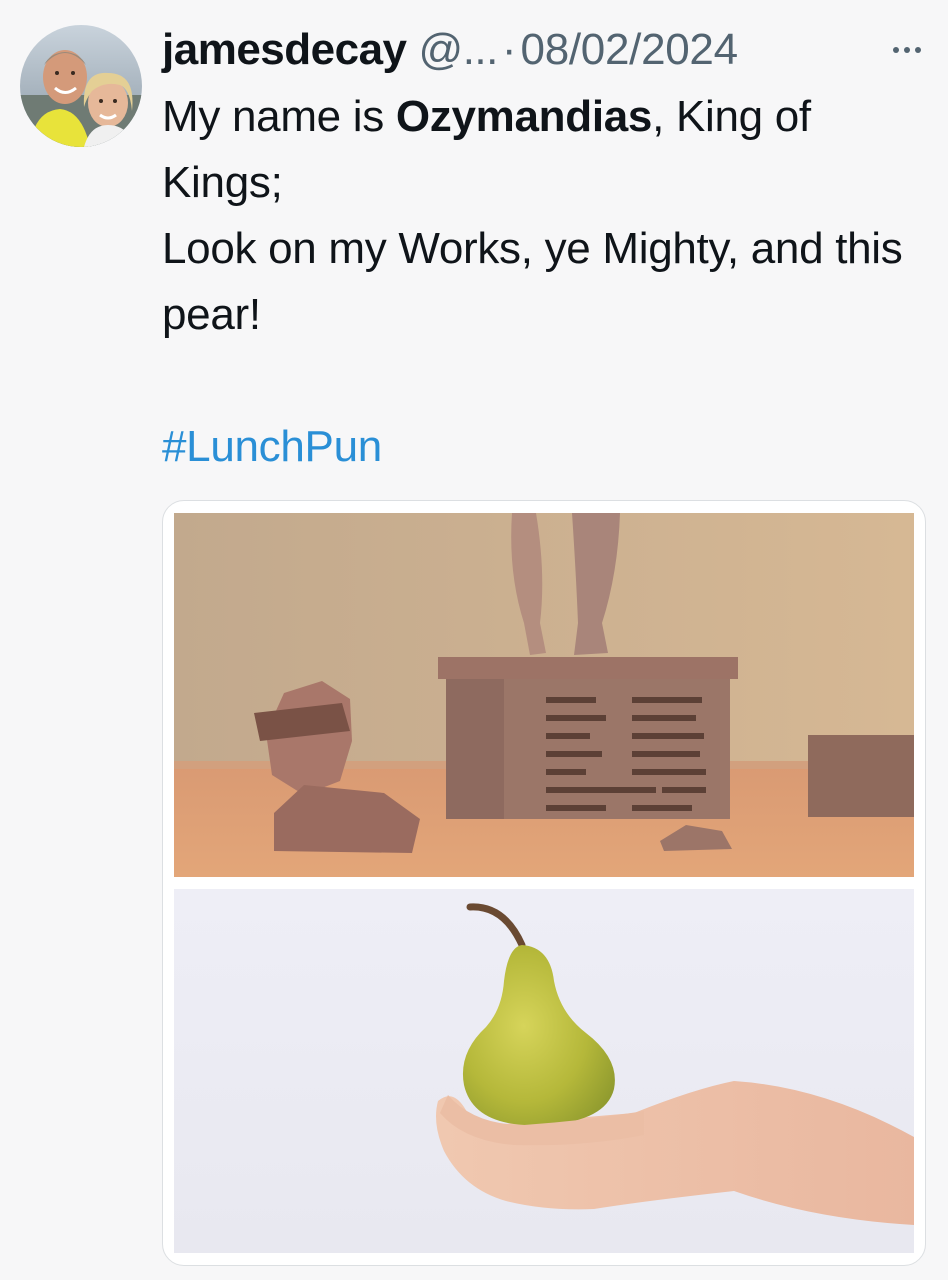  Describe the element at coordinates (524, 116) in the screenshot. I see `bold-text: Ozymandias` at that location.